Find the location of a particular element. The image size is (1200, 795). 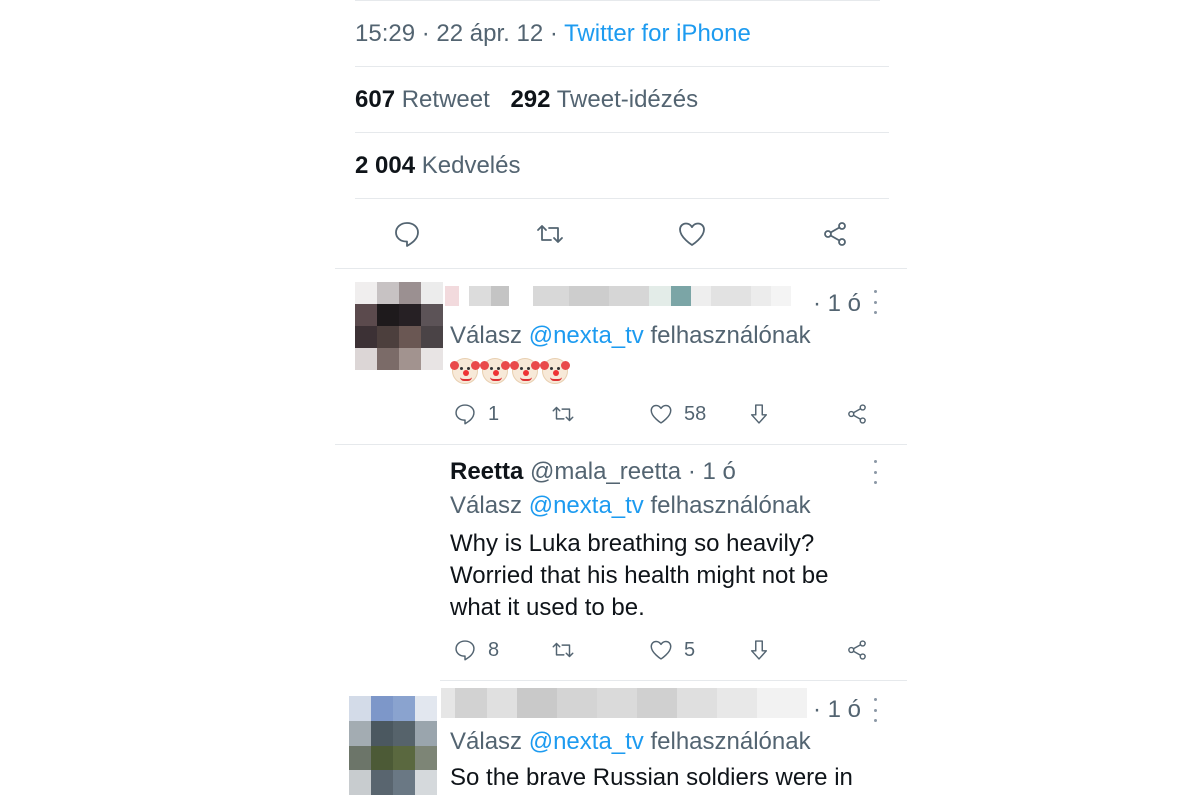

like-button: 58 is located at coordinates (677, 414).